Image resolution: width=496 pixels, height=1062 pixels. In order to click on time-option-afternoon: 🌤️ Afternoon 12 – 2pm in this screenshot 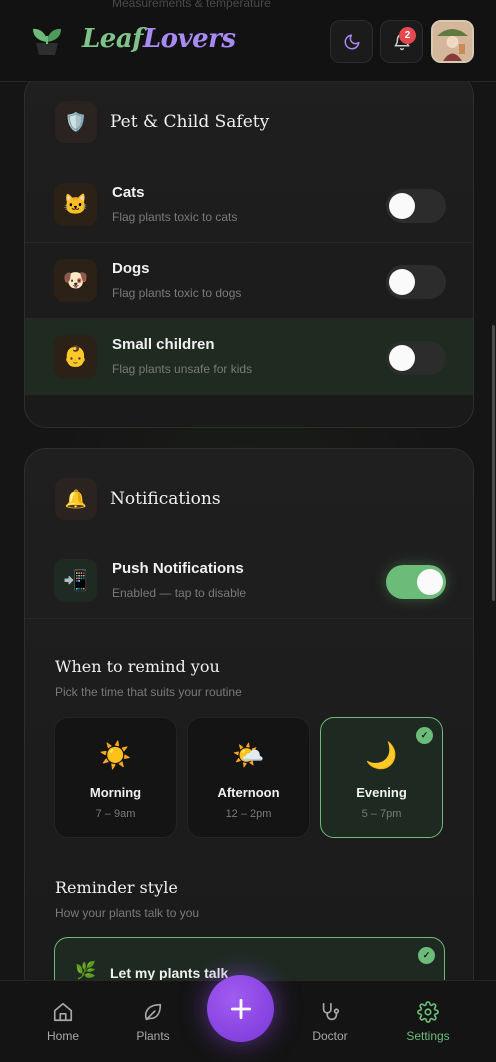, I will do `click(248, 777)`.